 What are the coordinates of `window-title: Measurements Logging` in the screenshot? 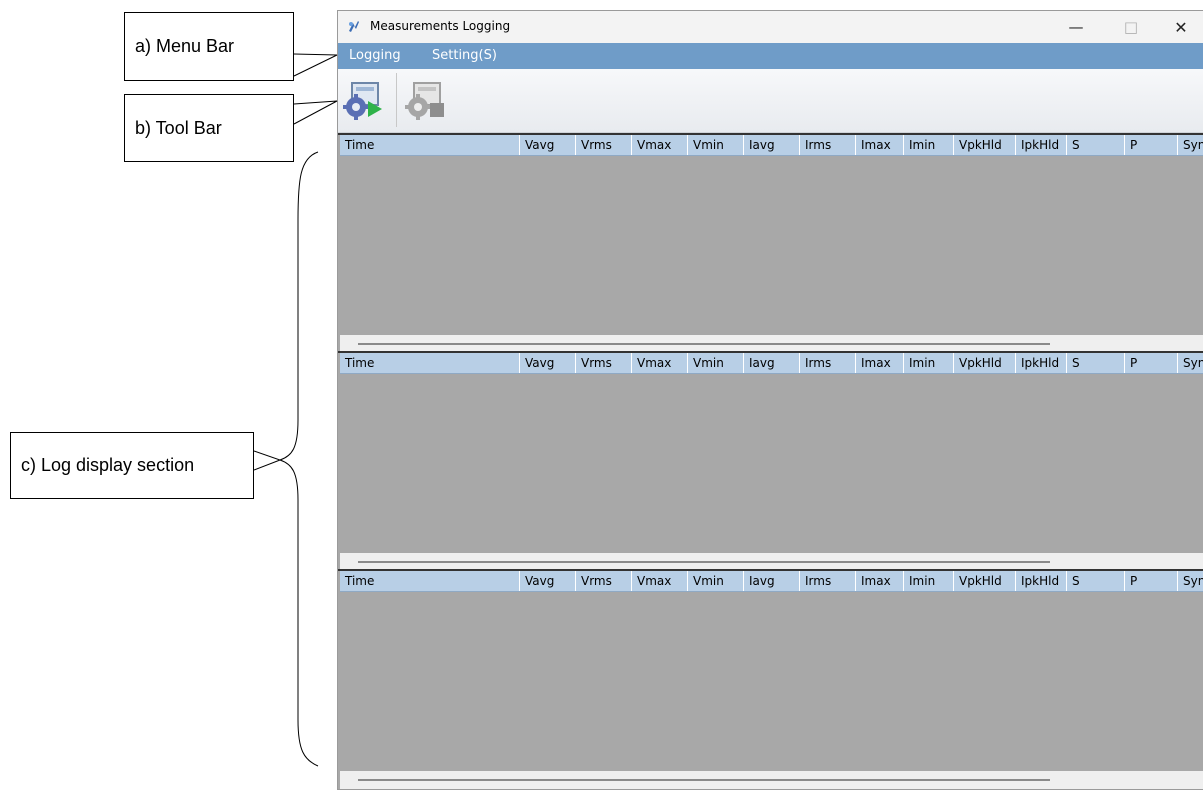 It's located at (440, 26).